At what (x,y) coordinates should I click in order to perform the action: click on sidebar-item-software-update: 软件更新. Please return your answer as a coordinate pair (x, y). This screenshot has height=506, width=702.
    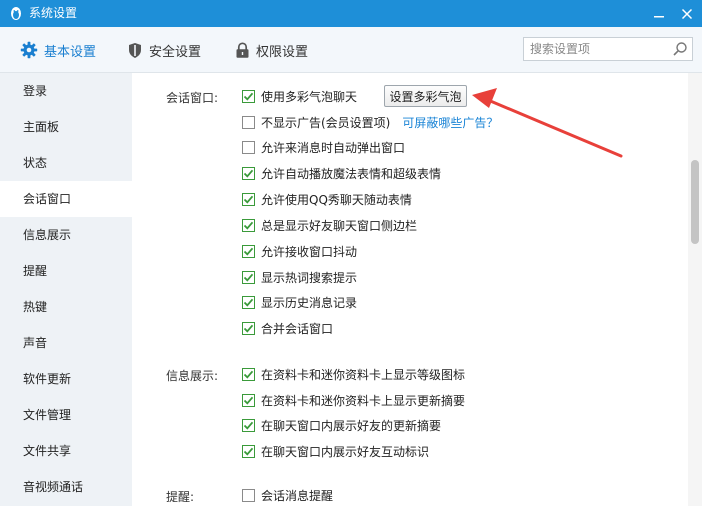
    Looking at the image, I should click on (66, 379).